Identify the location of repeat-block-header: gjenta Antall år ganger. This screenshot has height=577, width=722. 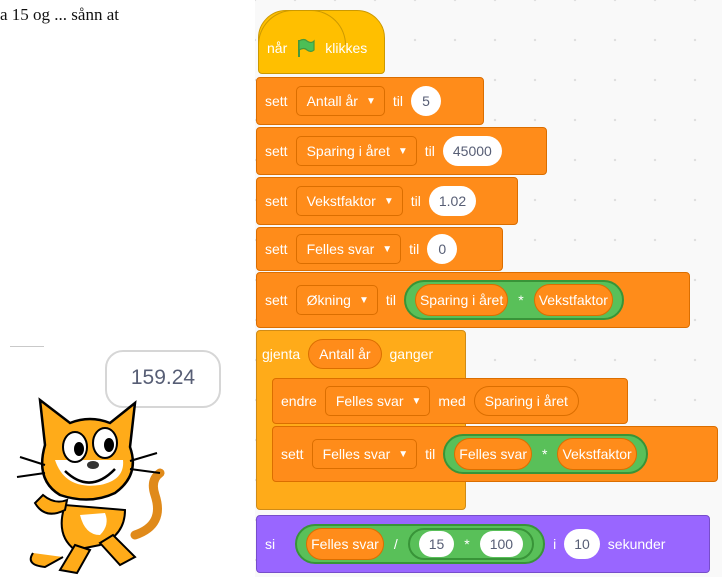
(351, 354).